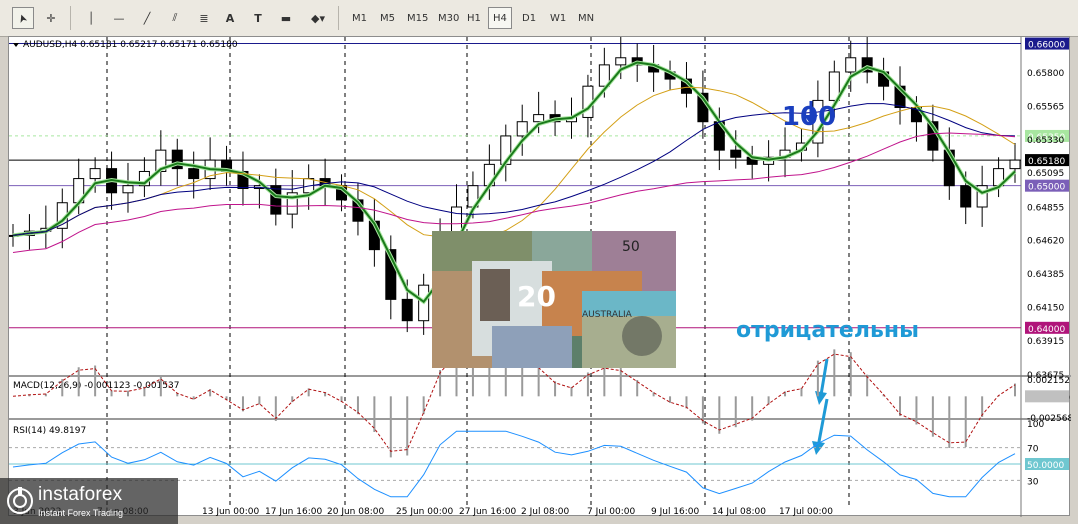  I want to click on price-level-label: 0.64000, so click(1046, 330).